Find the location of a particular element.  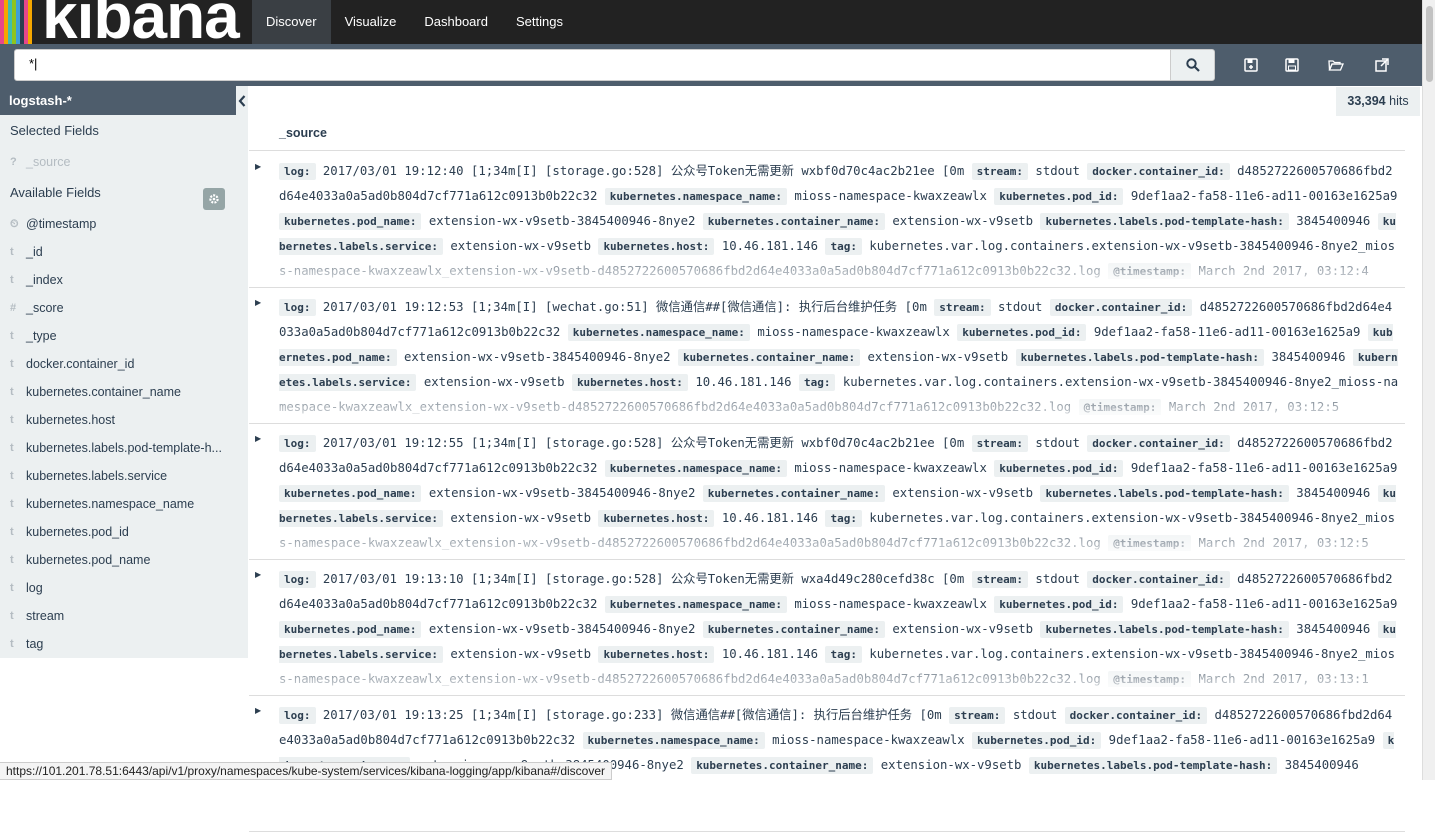

field-name: kubernetes.pod_name is located at coordinates (88, 560).